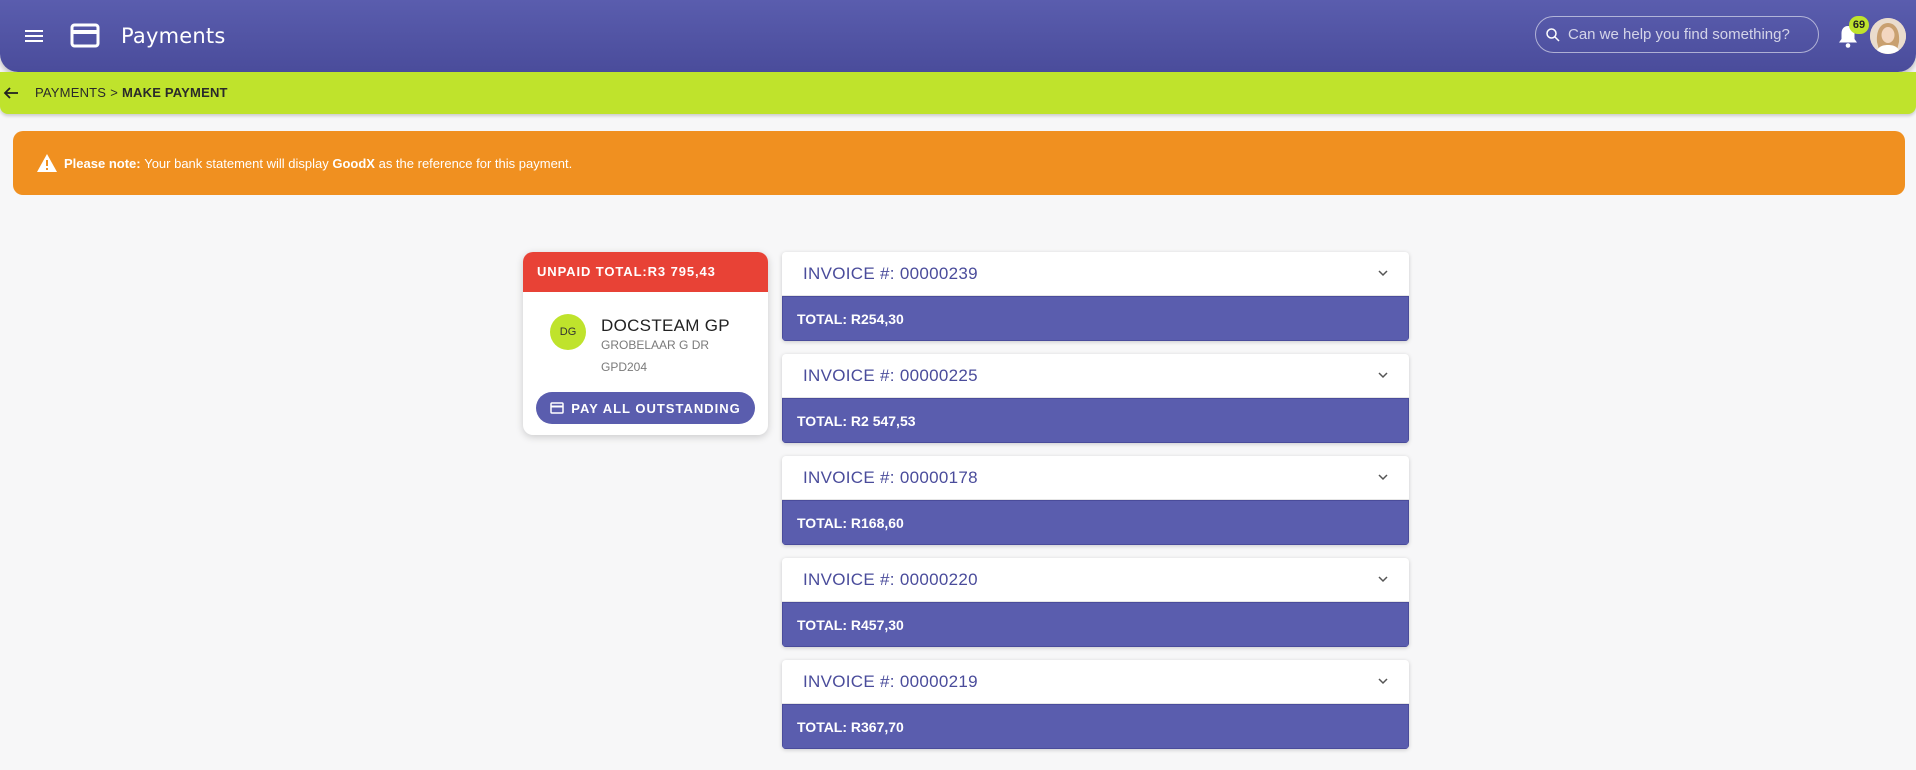  What do you see at coordinates (568, 332) in the screenshot?
I see `practice-initials-avatar: DG` at bounding box center [568, 332].